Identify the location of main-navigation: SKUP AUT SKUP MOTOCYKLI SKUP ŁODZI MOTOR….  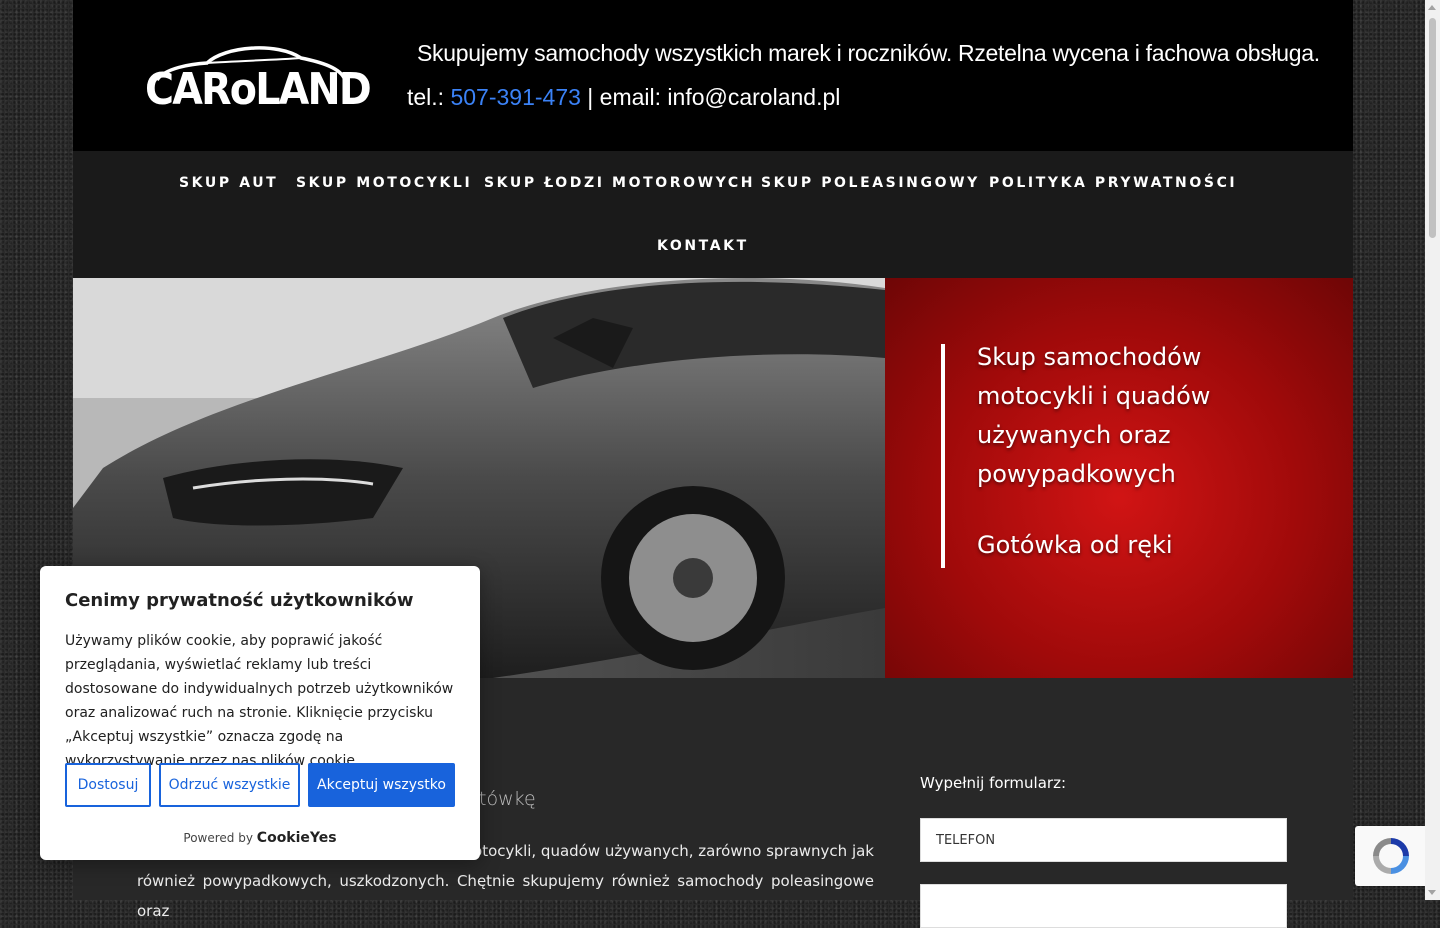
(713, 214).